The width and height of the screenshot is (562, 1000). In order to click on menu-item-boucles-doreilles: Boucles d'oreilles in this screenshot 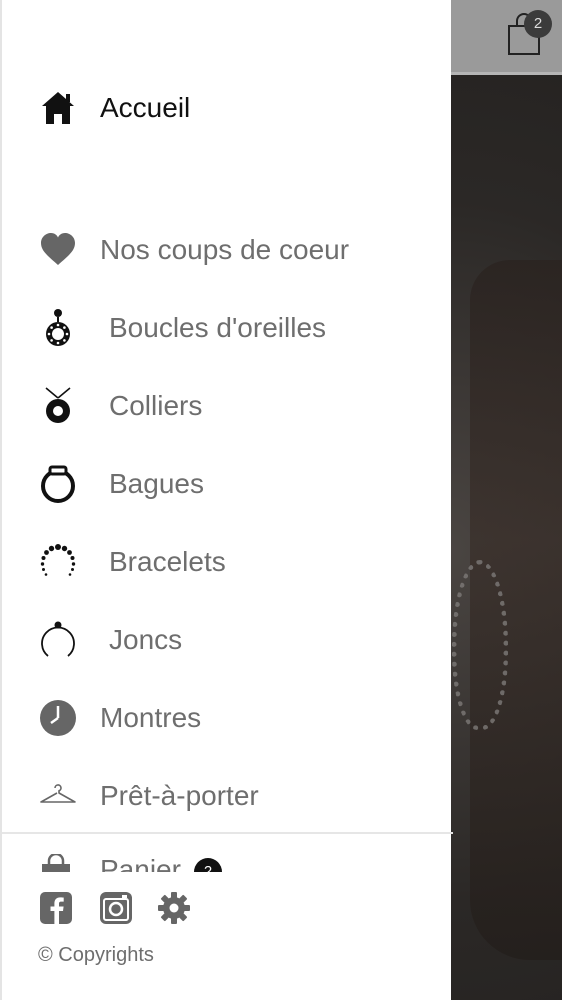, I will do `click(227, 328)`.